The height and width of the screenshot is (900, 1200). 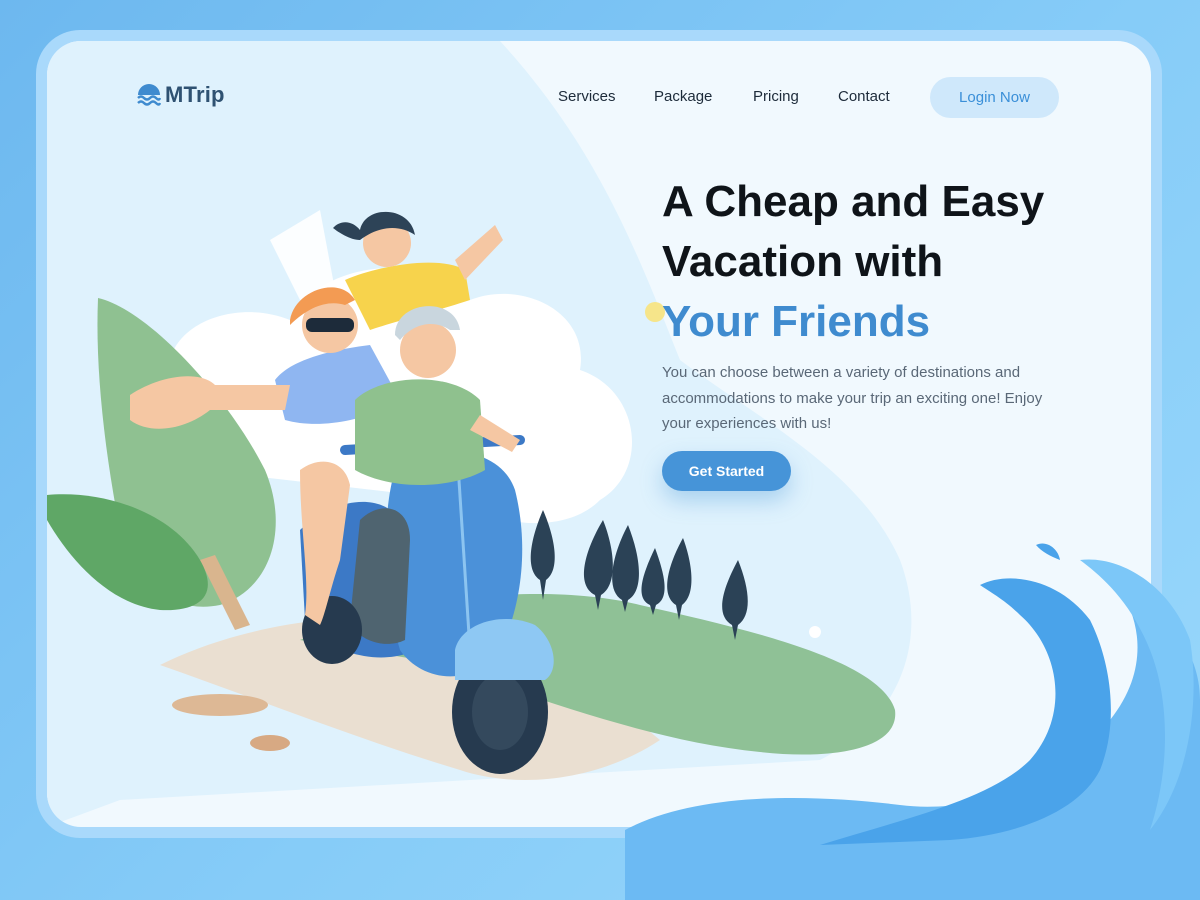 What do you see at coordinates (803, 261) in the screenshot?
I see `hero-title-line2: Vacation with` at bounding box center [803, 261].